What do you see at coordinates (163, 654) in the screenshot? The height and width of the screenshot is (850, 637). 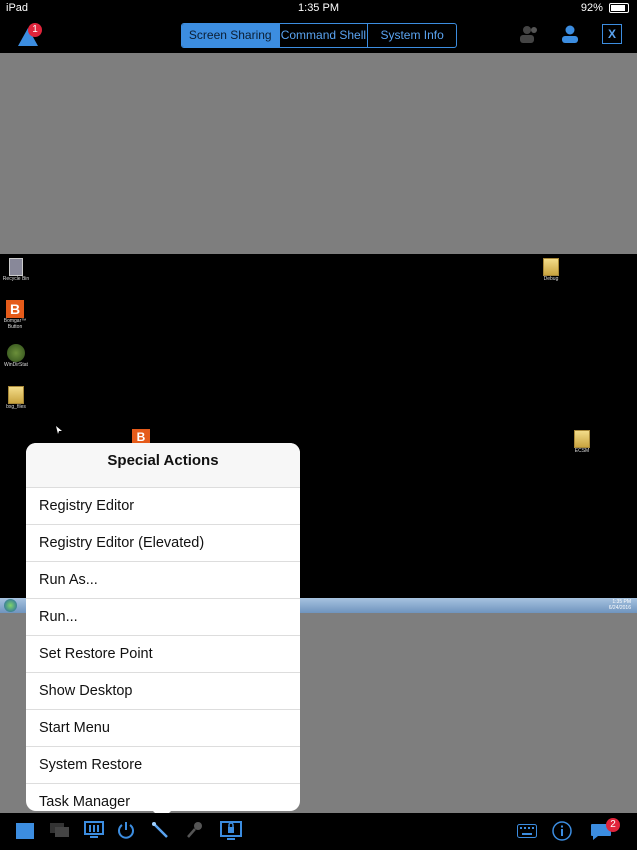 I see `menu-item-set-restore-point: Set Restore Point` at bounding box center [163, 654].